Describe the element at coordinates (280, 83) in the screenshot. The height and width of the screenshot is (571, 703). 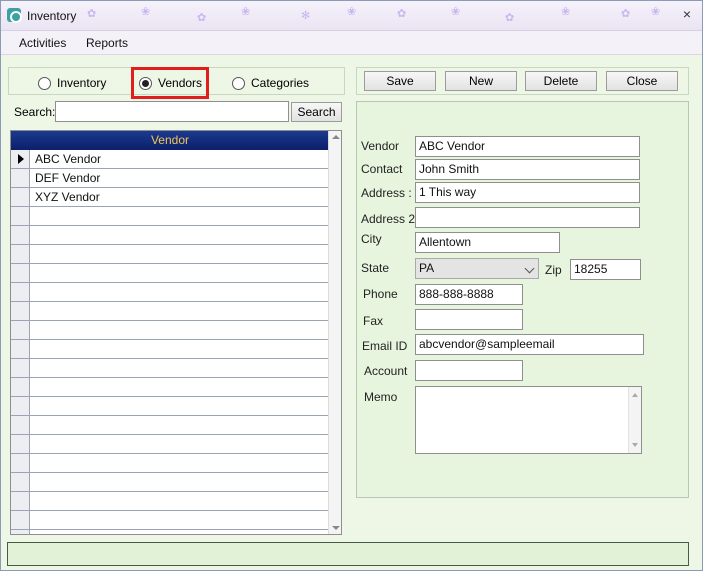
I see `radio-categories-label: Categories` at that location.